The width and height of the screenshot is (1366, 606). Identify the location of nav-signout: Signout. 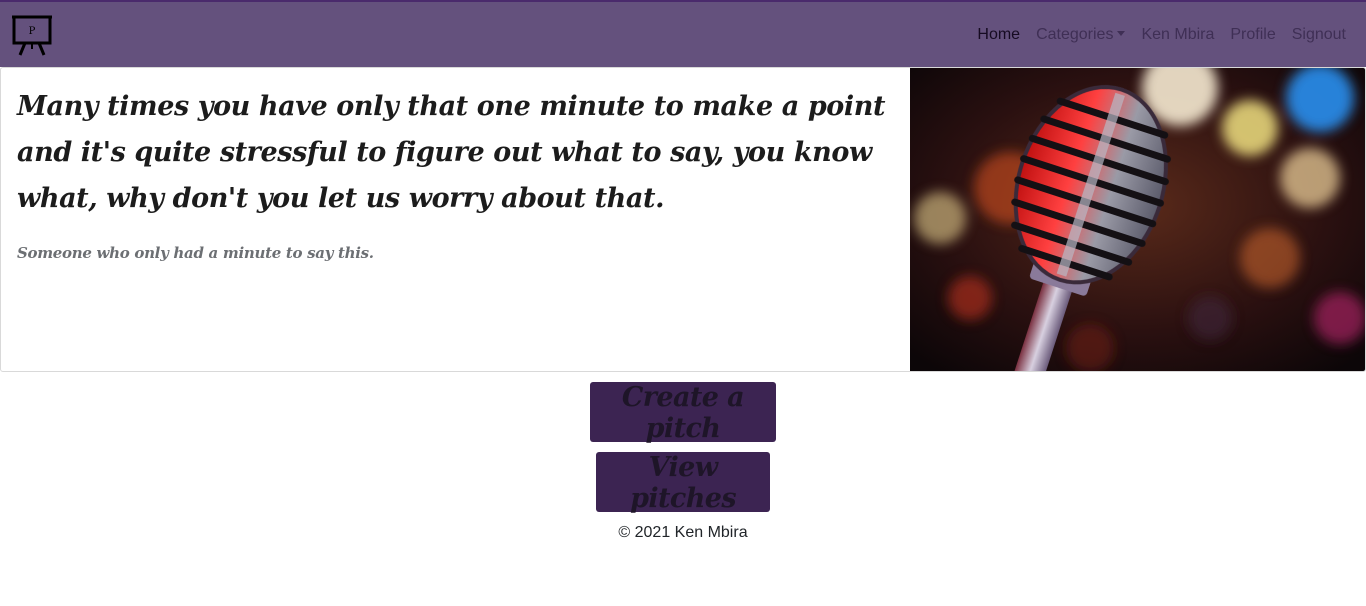
(1319, 35).